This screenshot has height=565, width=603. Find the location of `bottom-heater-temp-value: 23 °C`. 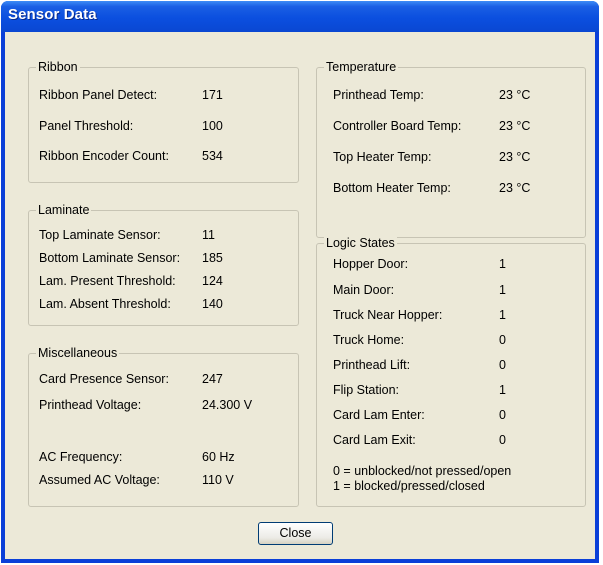

bottom-heater-temp-value: 23 °C is located at coordinates (515, 188).